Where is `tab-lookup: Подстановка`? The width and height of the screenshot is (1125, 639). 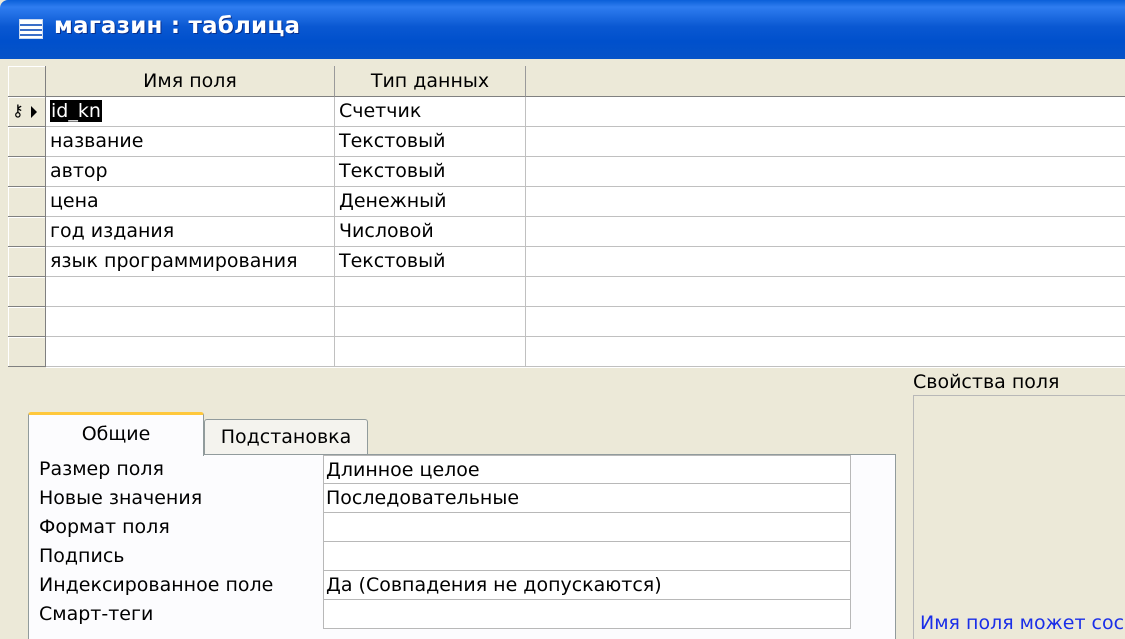
tab-lookup: Подстановка is located at coordinates (286, 436).